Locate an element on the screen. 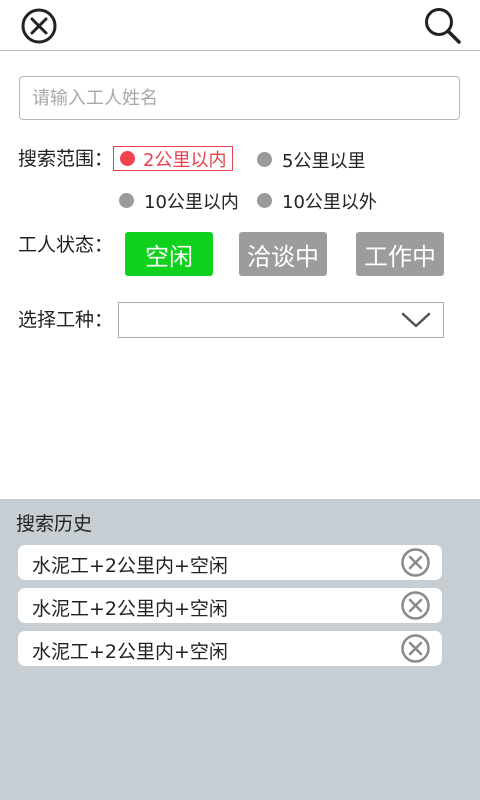 The image size is (480, 800). range-option-label: 5公里以里 is located at coordinates (324, 161).